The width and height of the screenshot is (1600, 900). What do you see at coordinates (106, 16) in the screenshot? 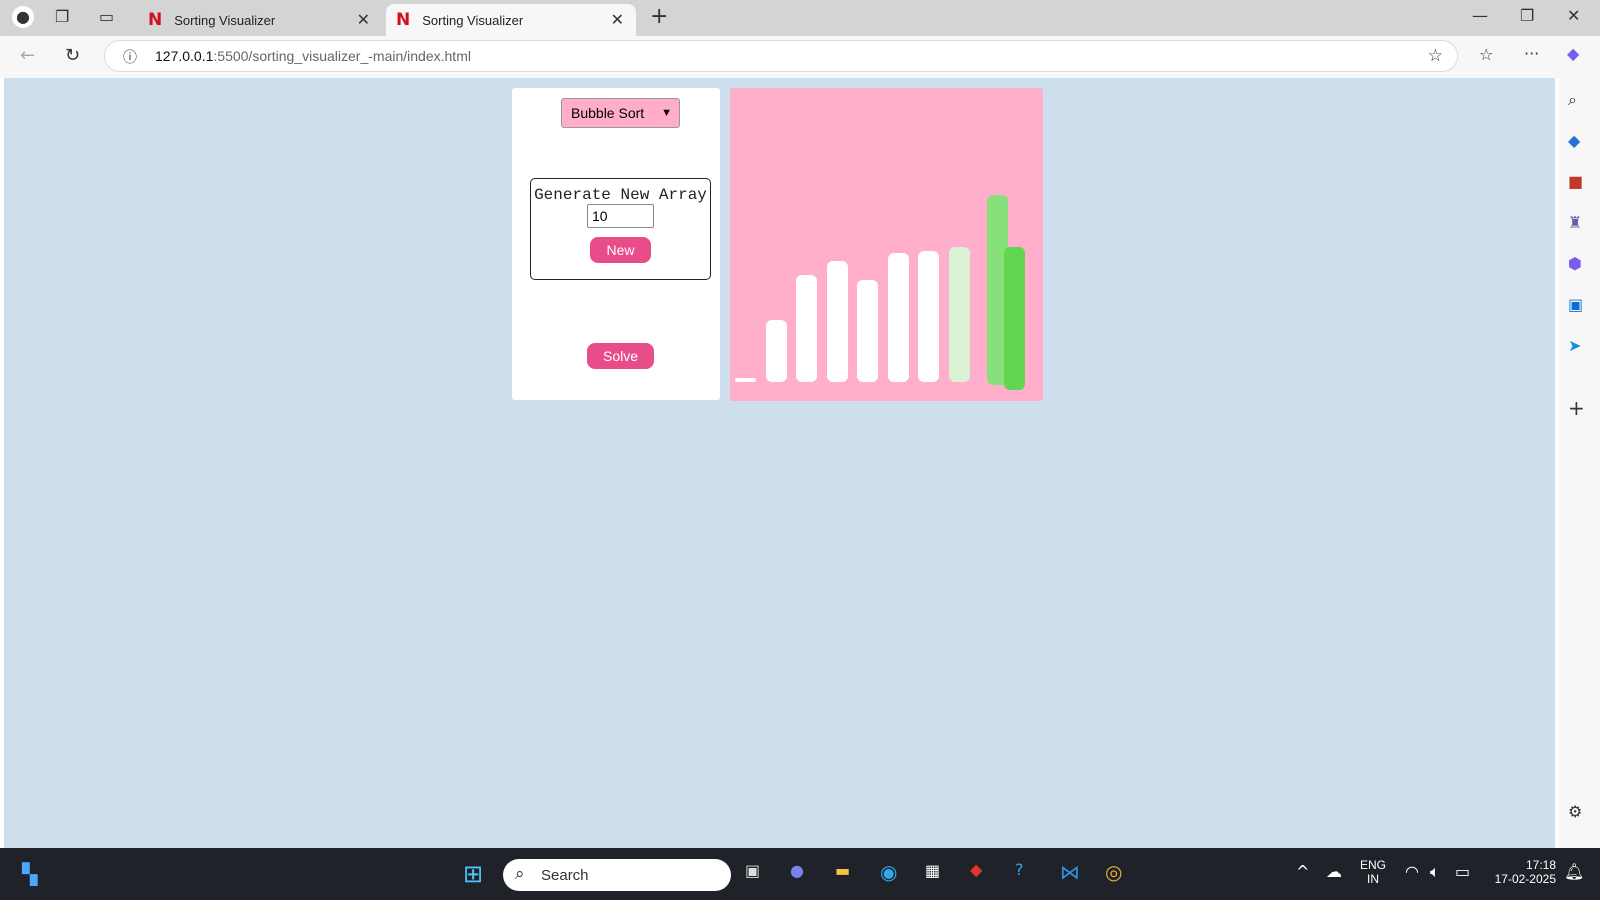
I see `tab-actions-icon: ▭` at bounding box center [106, 16].